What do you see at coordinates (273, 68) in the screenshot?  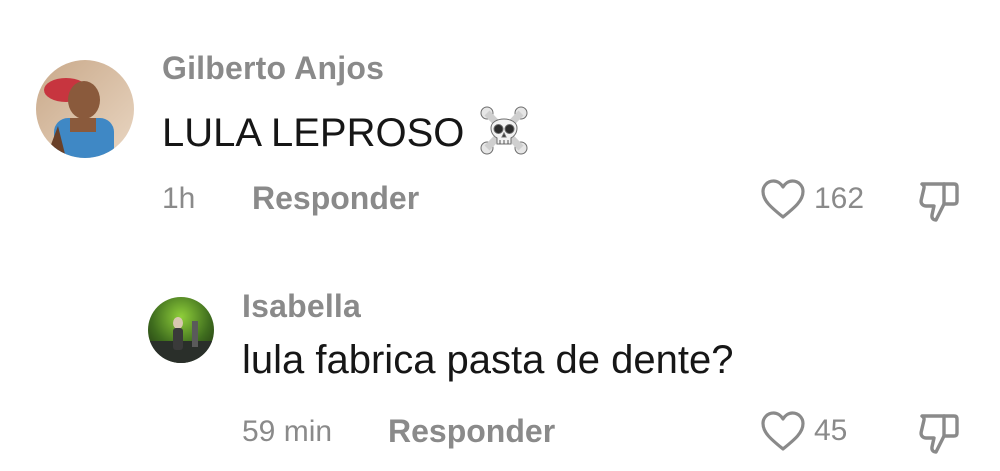 I see `comment-username: Gilberto Anjos` at bounding box center [273, 68].